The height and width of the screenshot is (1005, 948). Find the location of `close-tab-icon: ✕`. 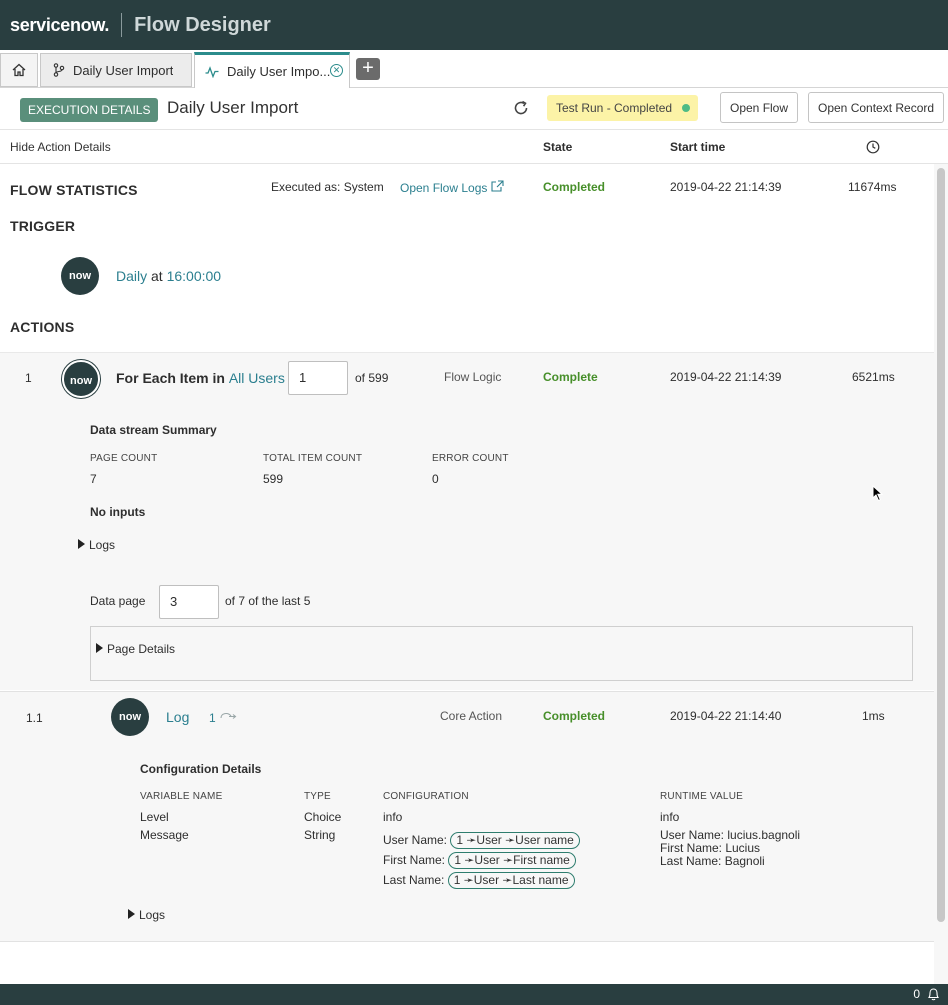

close-tab-icon: ✕ is located at coordinates (336, 70).